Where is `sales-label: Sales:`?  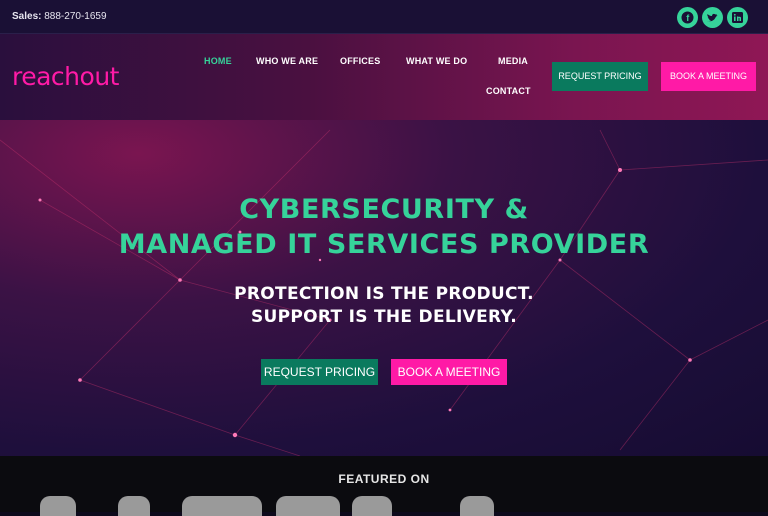 sales-label: Sales: is located at coordinates (27, 16).